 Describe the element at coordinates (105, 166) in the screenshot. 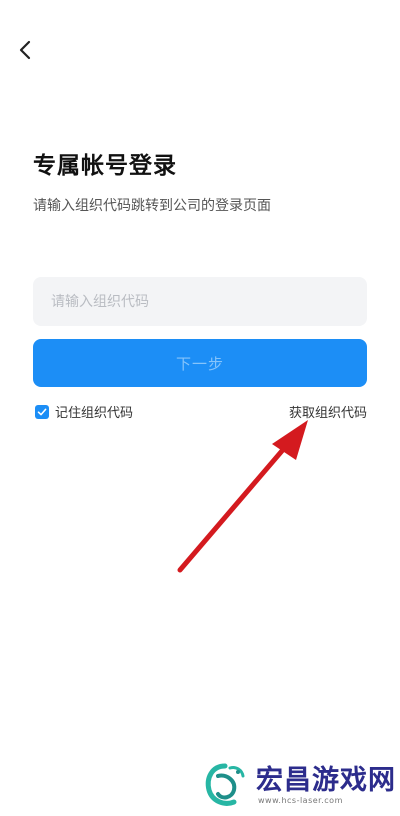

I see `page-title: 专属帐号登录` at that location.